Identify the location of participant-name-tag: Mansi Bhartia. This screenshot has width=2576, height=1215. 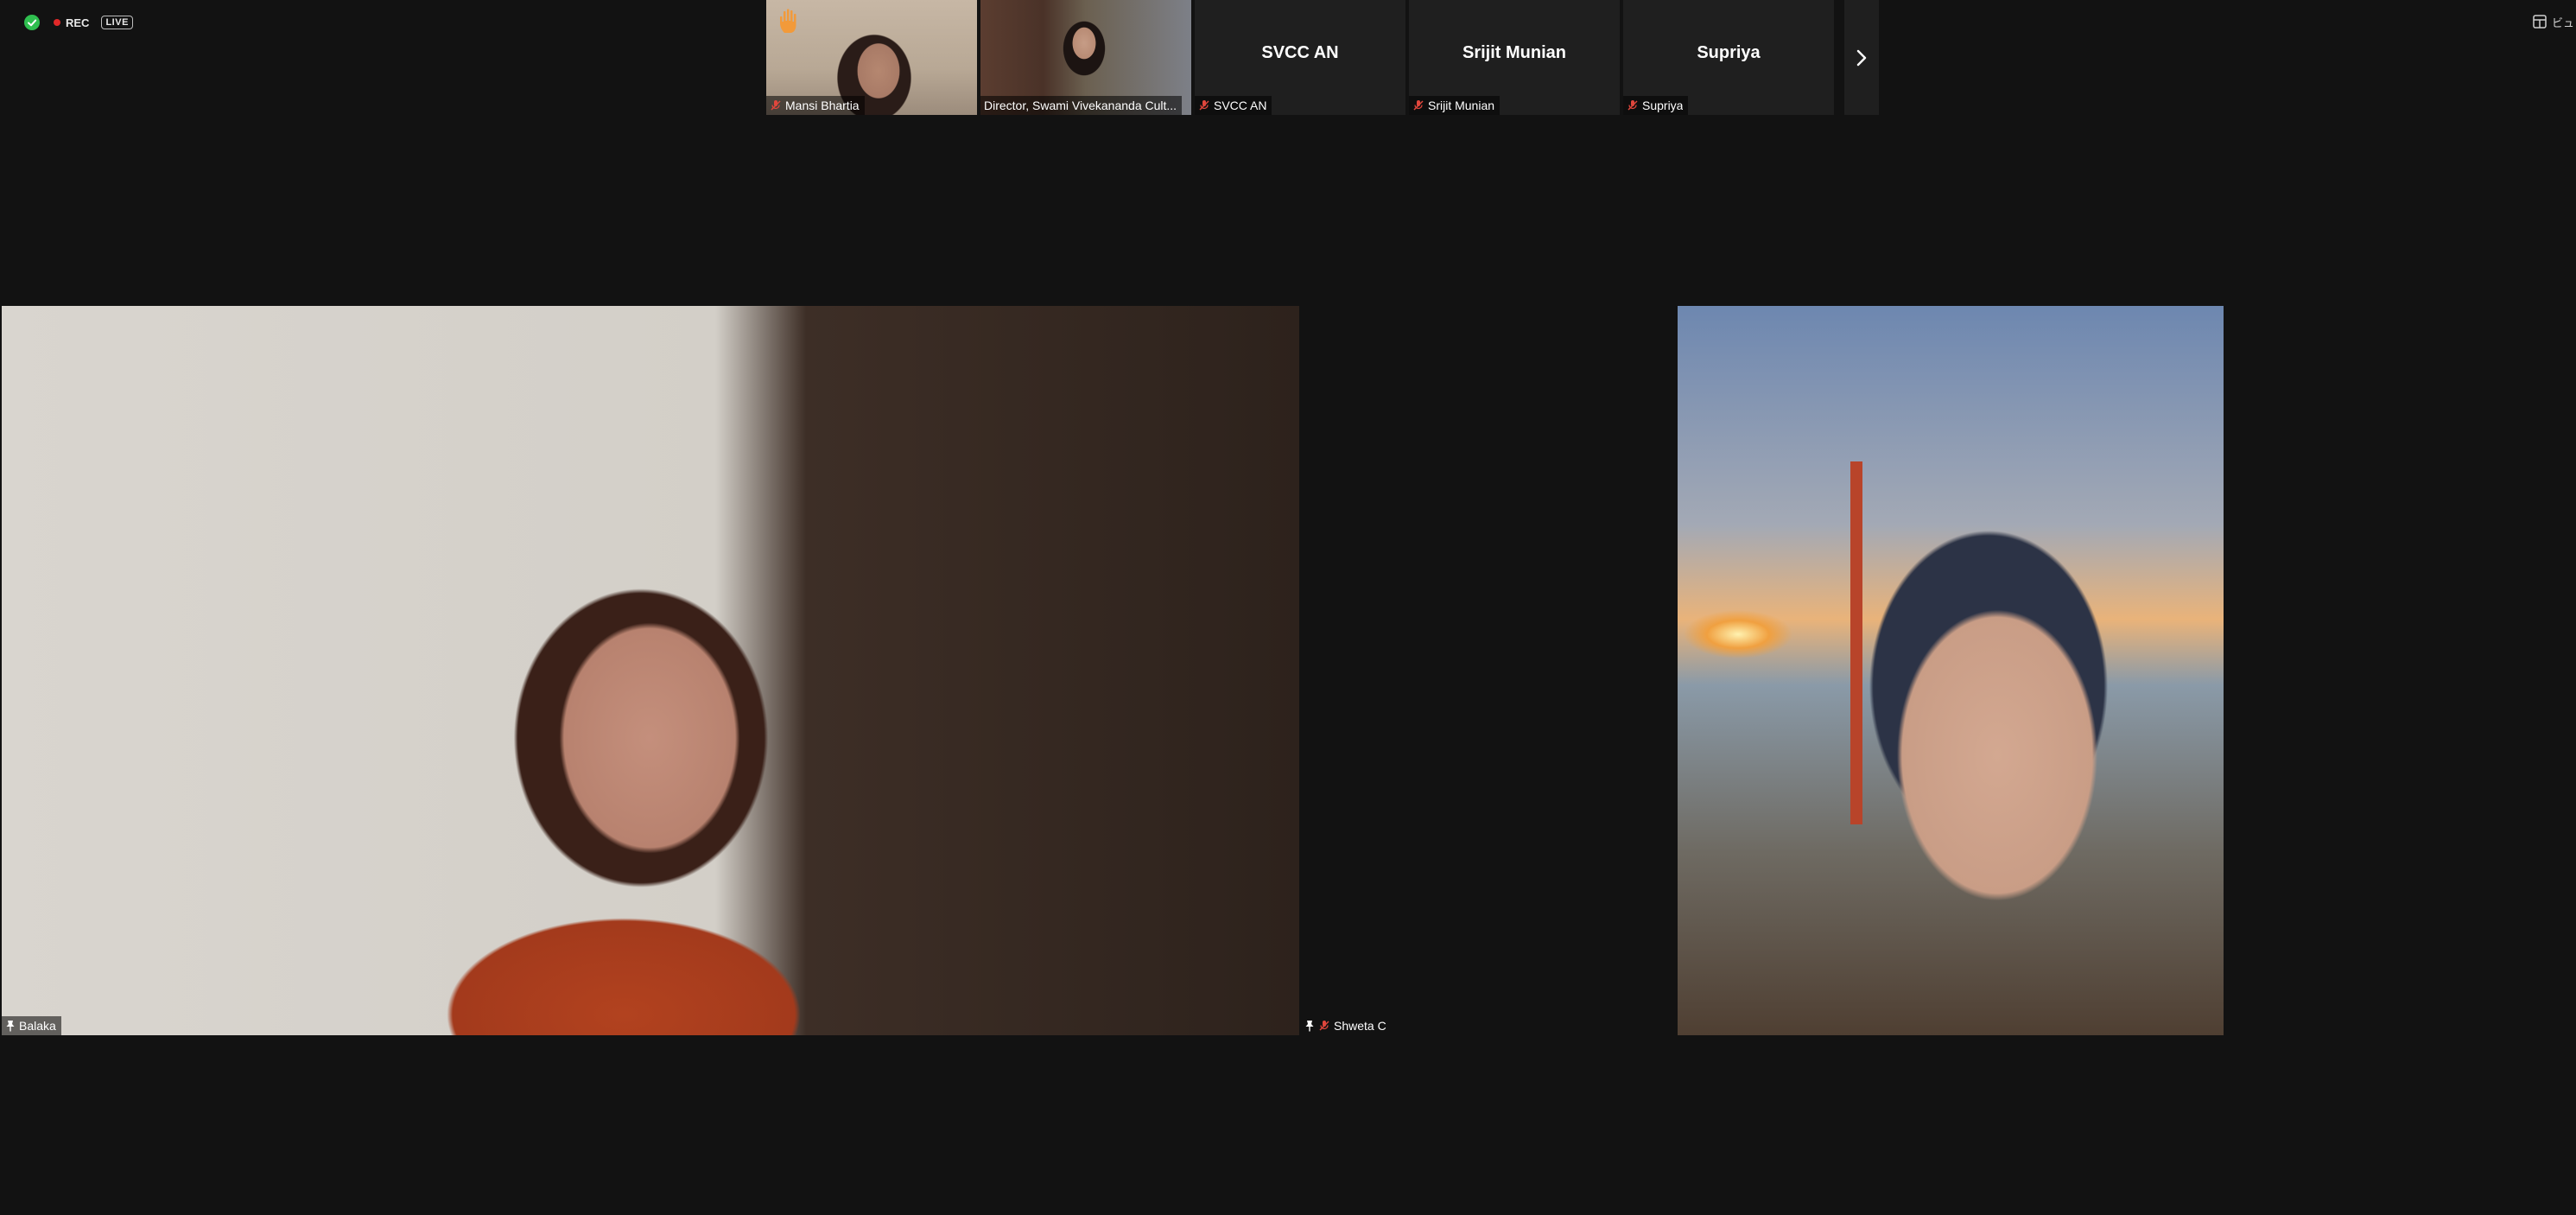
(815, 105).